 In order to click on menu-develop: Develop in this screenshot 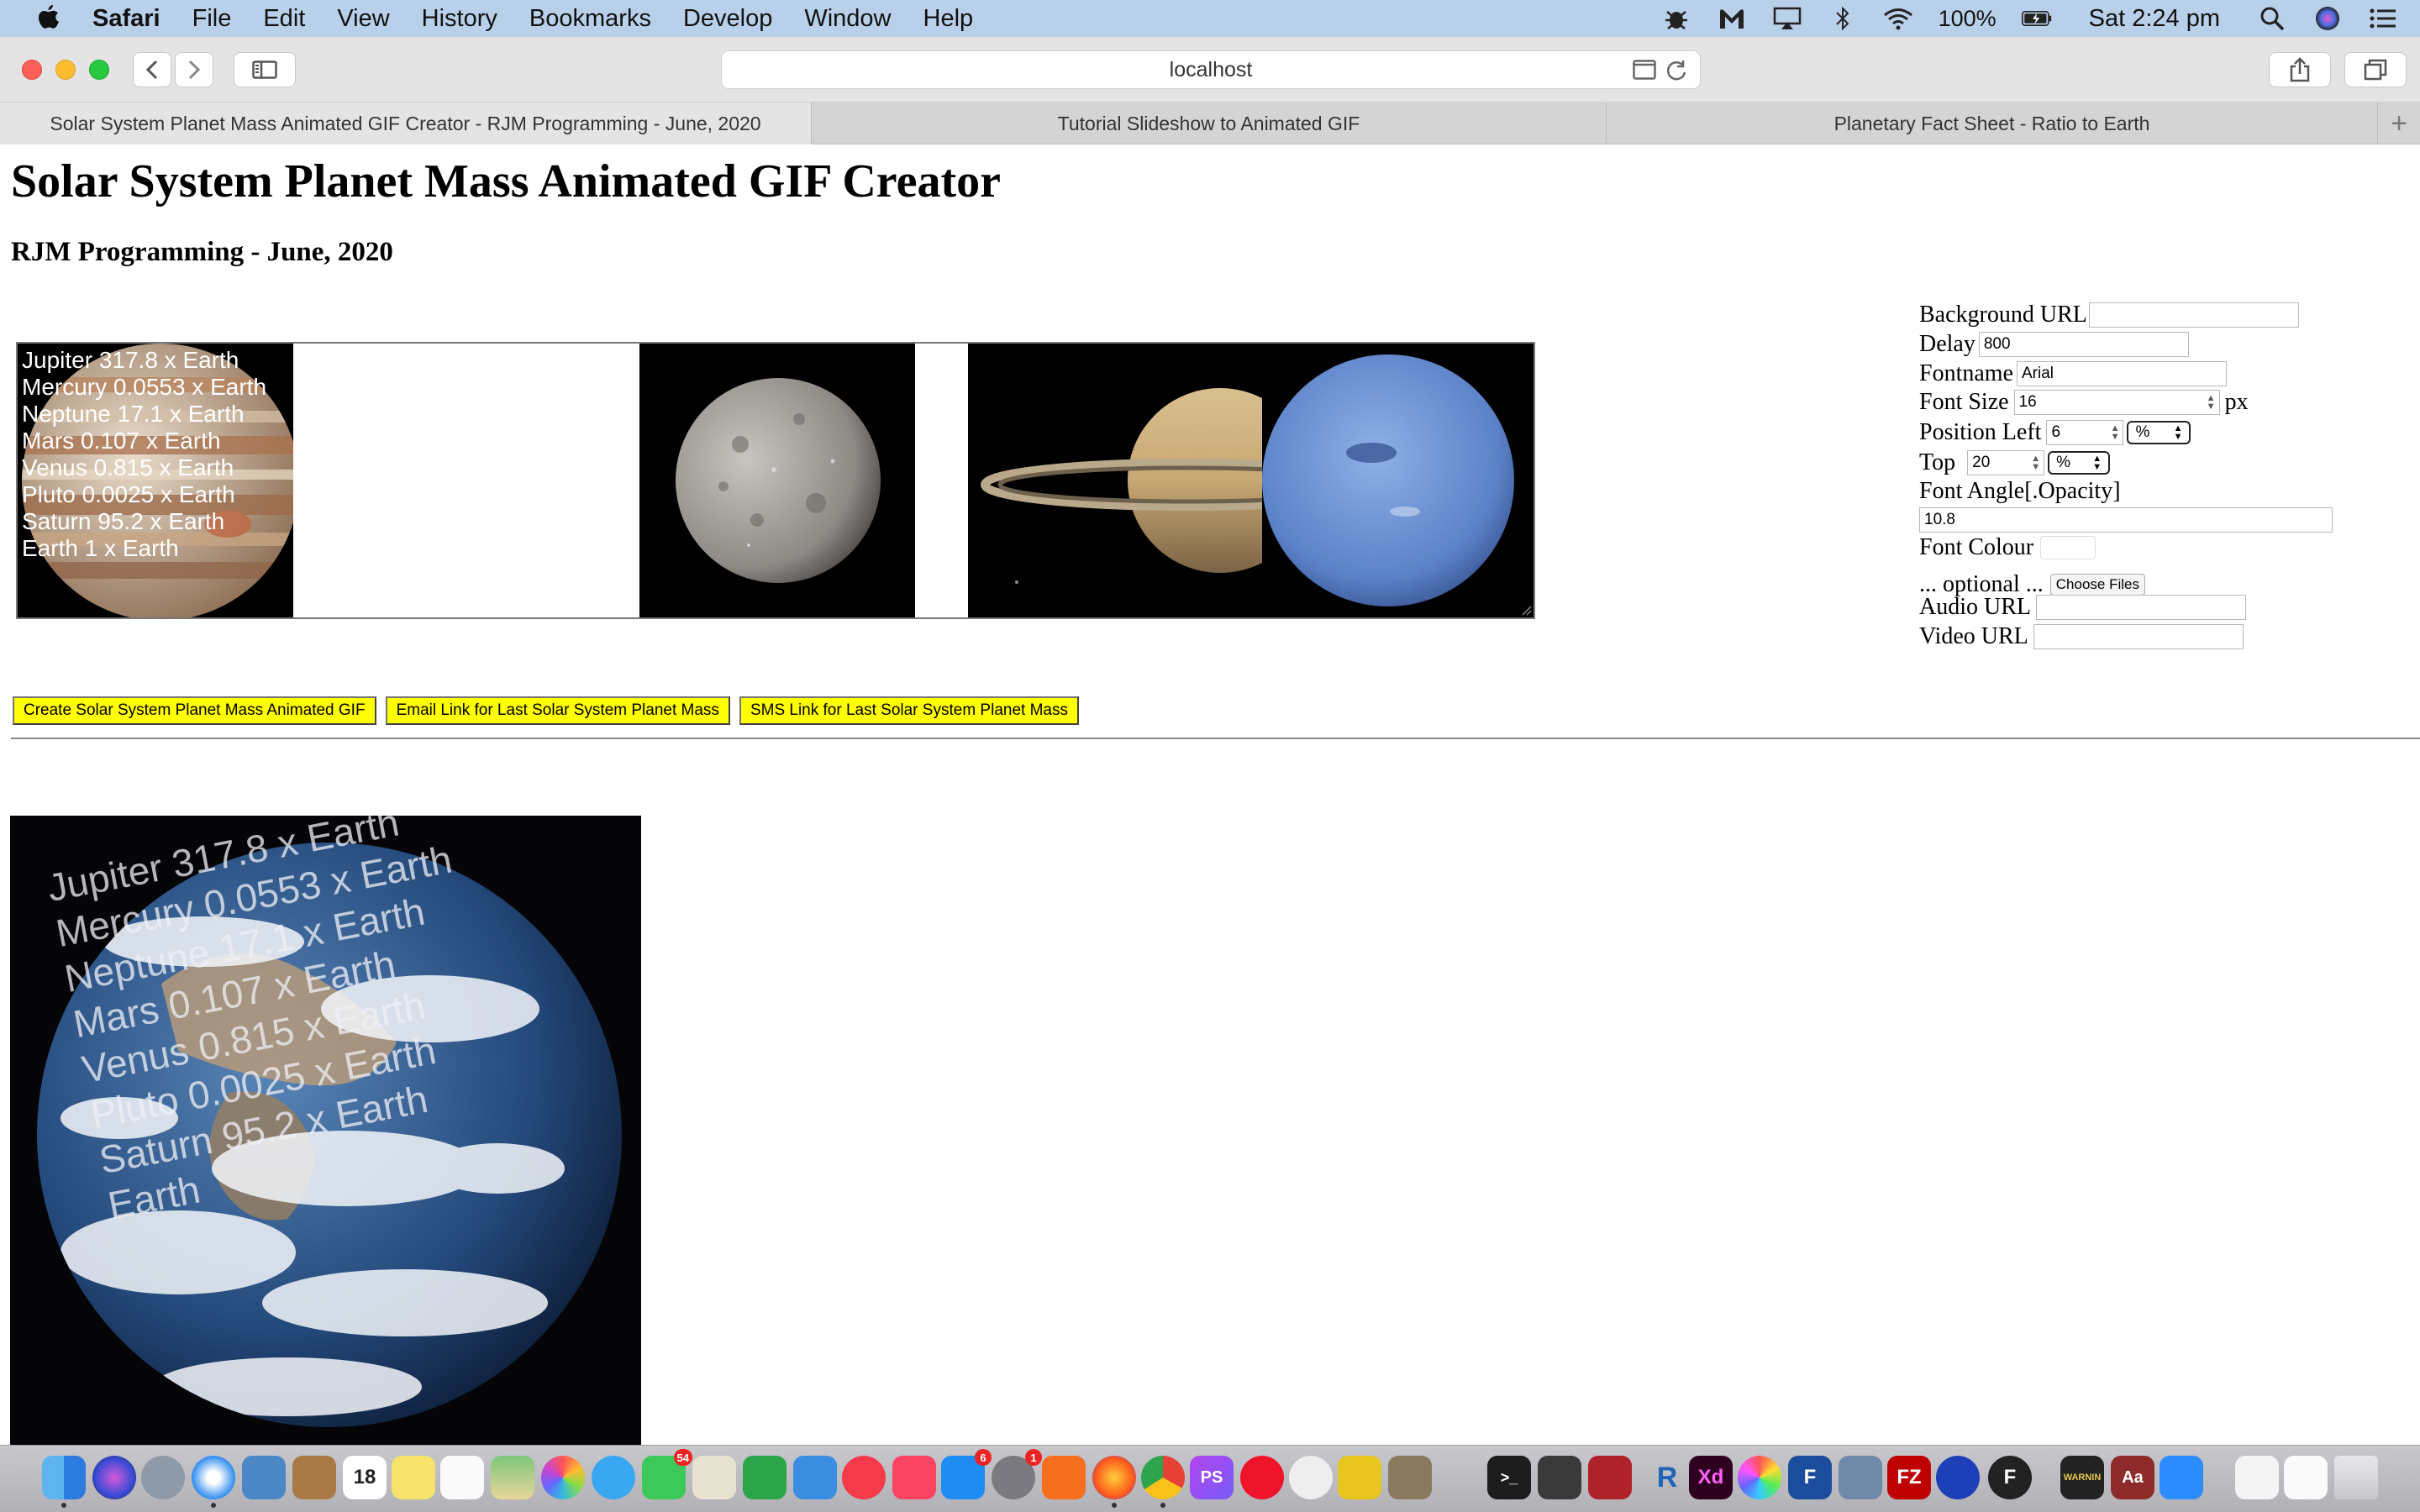, I will do `click(727, 19)`.